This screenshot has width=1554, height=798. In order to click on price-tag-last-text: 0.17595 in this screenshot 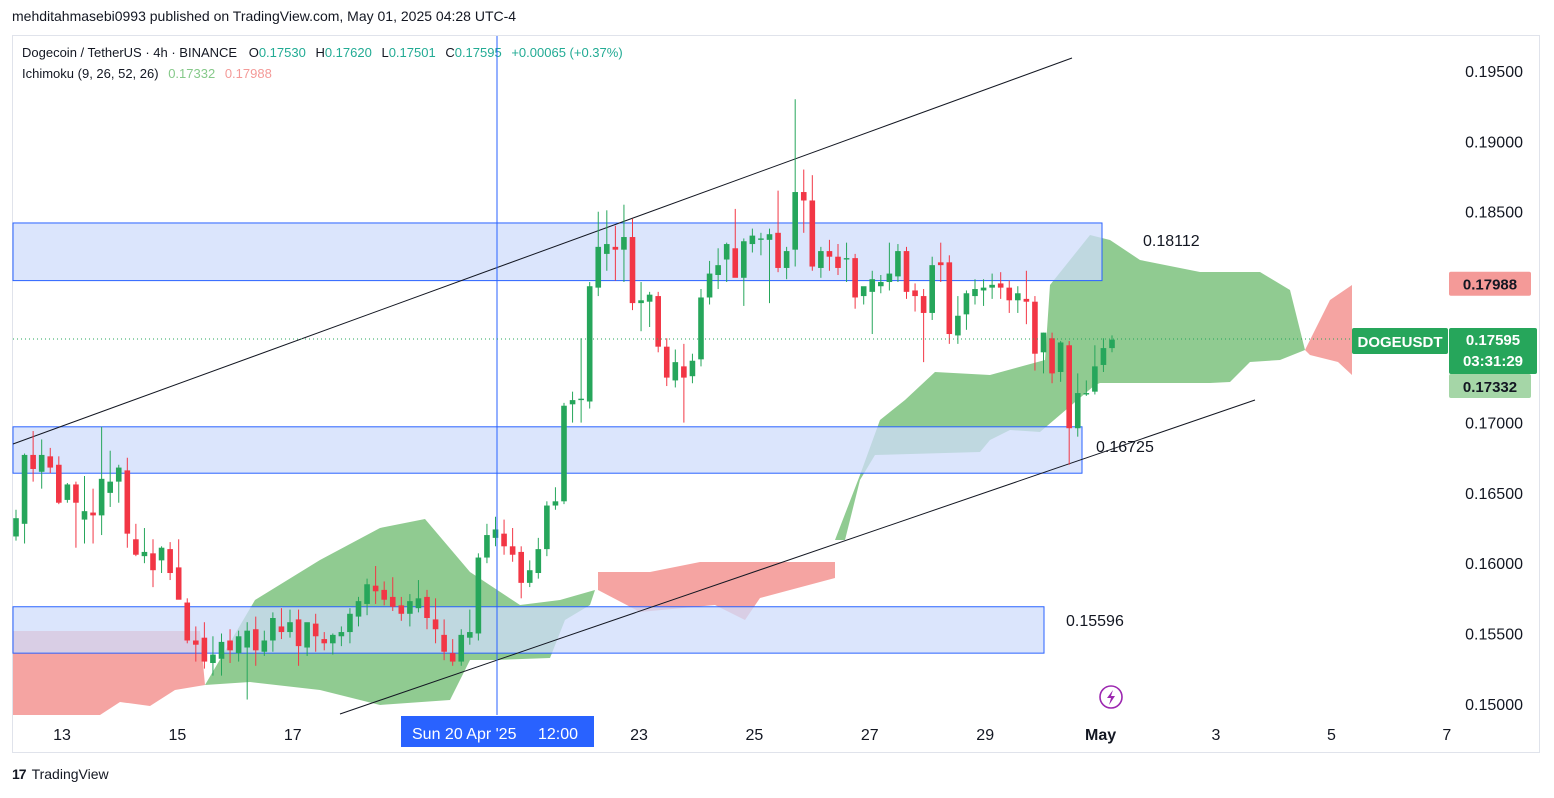, I will do `click(1493, 340)`.